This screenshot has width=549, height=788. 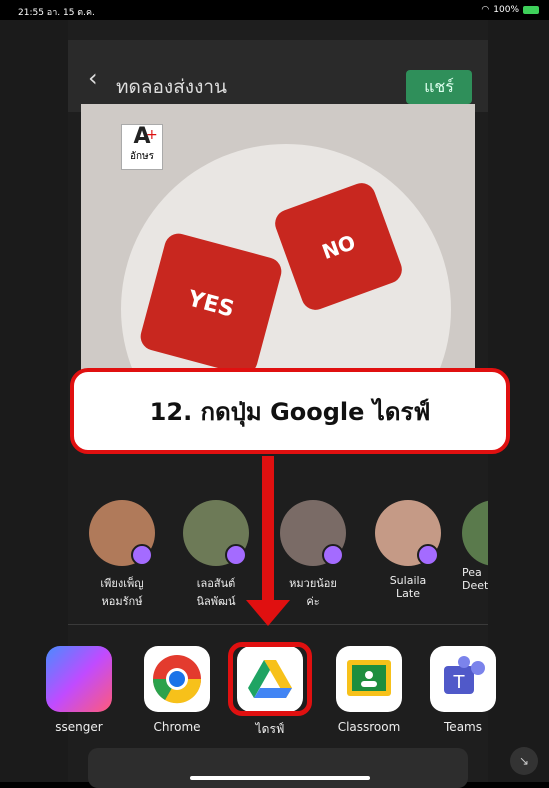 I want to click on instruction-callout: 12. กดปุ่ม Google ไดรฟ์, so click(x=290, y=411).